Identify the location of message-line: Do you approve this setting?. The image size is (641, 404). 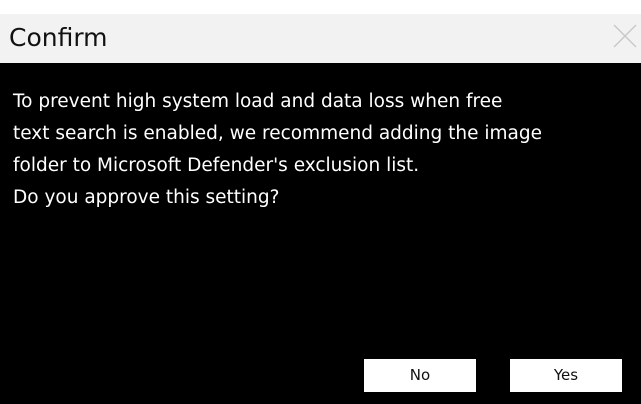
(146, 197).